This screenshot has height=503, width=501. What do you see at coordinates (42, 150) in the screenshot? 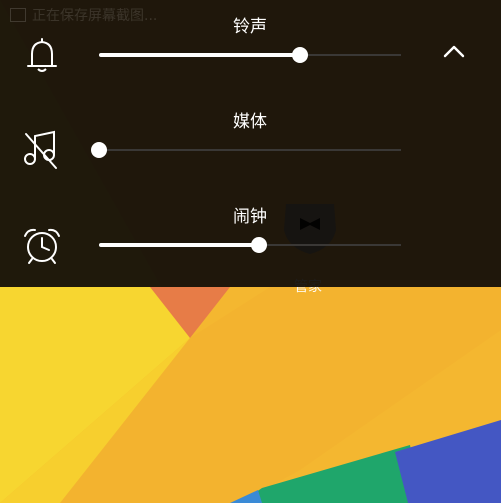
I see `music-muted-icon` at bounding box center [42, 150].